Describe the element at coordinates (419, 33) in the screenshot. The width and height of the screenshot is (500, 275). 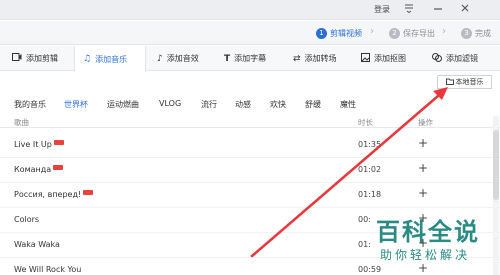
I see `step-label: 保存导出` at that location.